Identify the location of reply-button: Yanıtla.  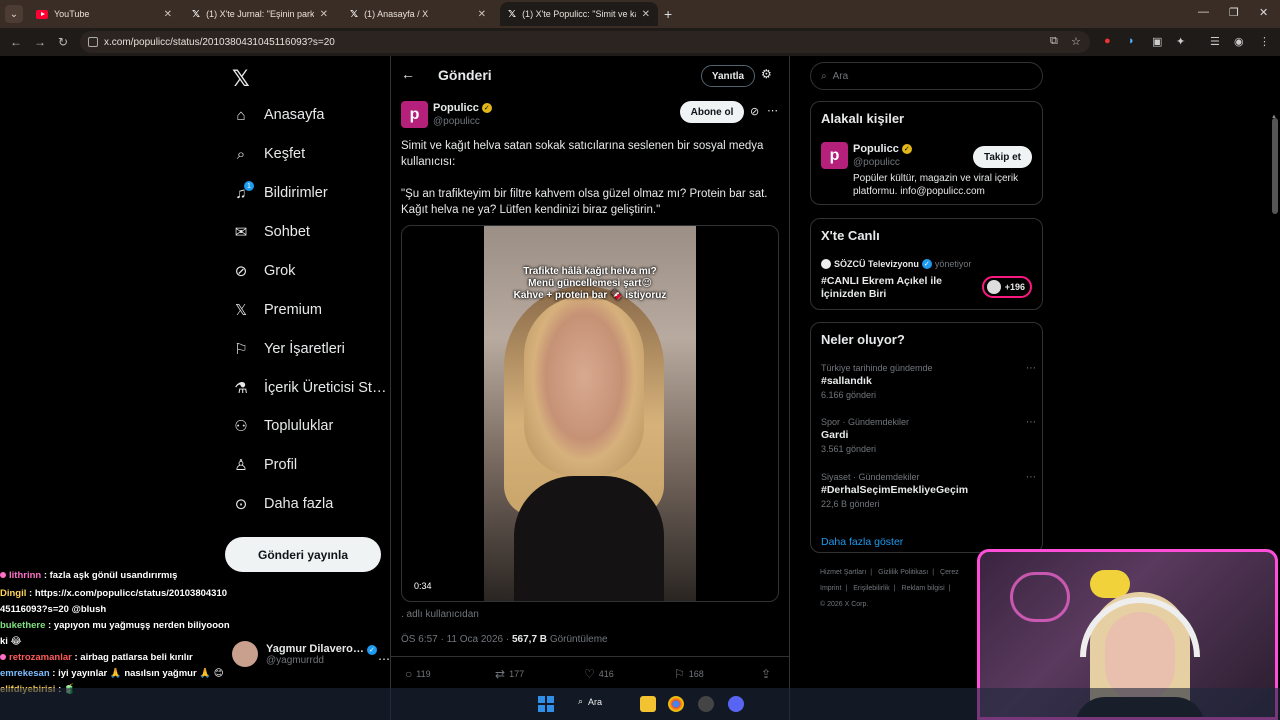
(728, 76).